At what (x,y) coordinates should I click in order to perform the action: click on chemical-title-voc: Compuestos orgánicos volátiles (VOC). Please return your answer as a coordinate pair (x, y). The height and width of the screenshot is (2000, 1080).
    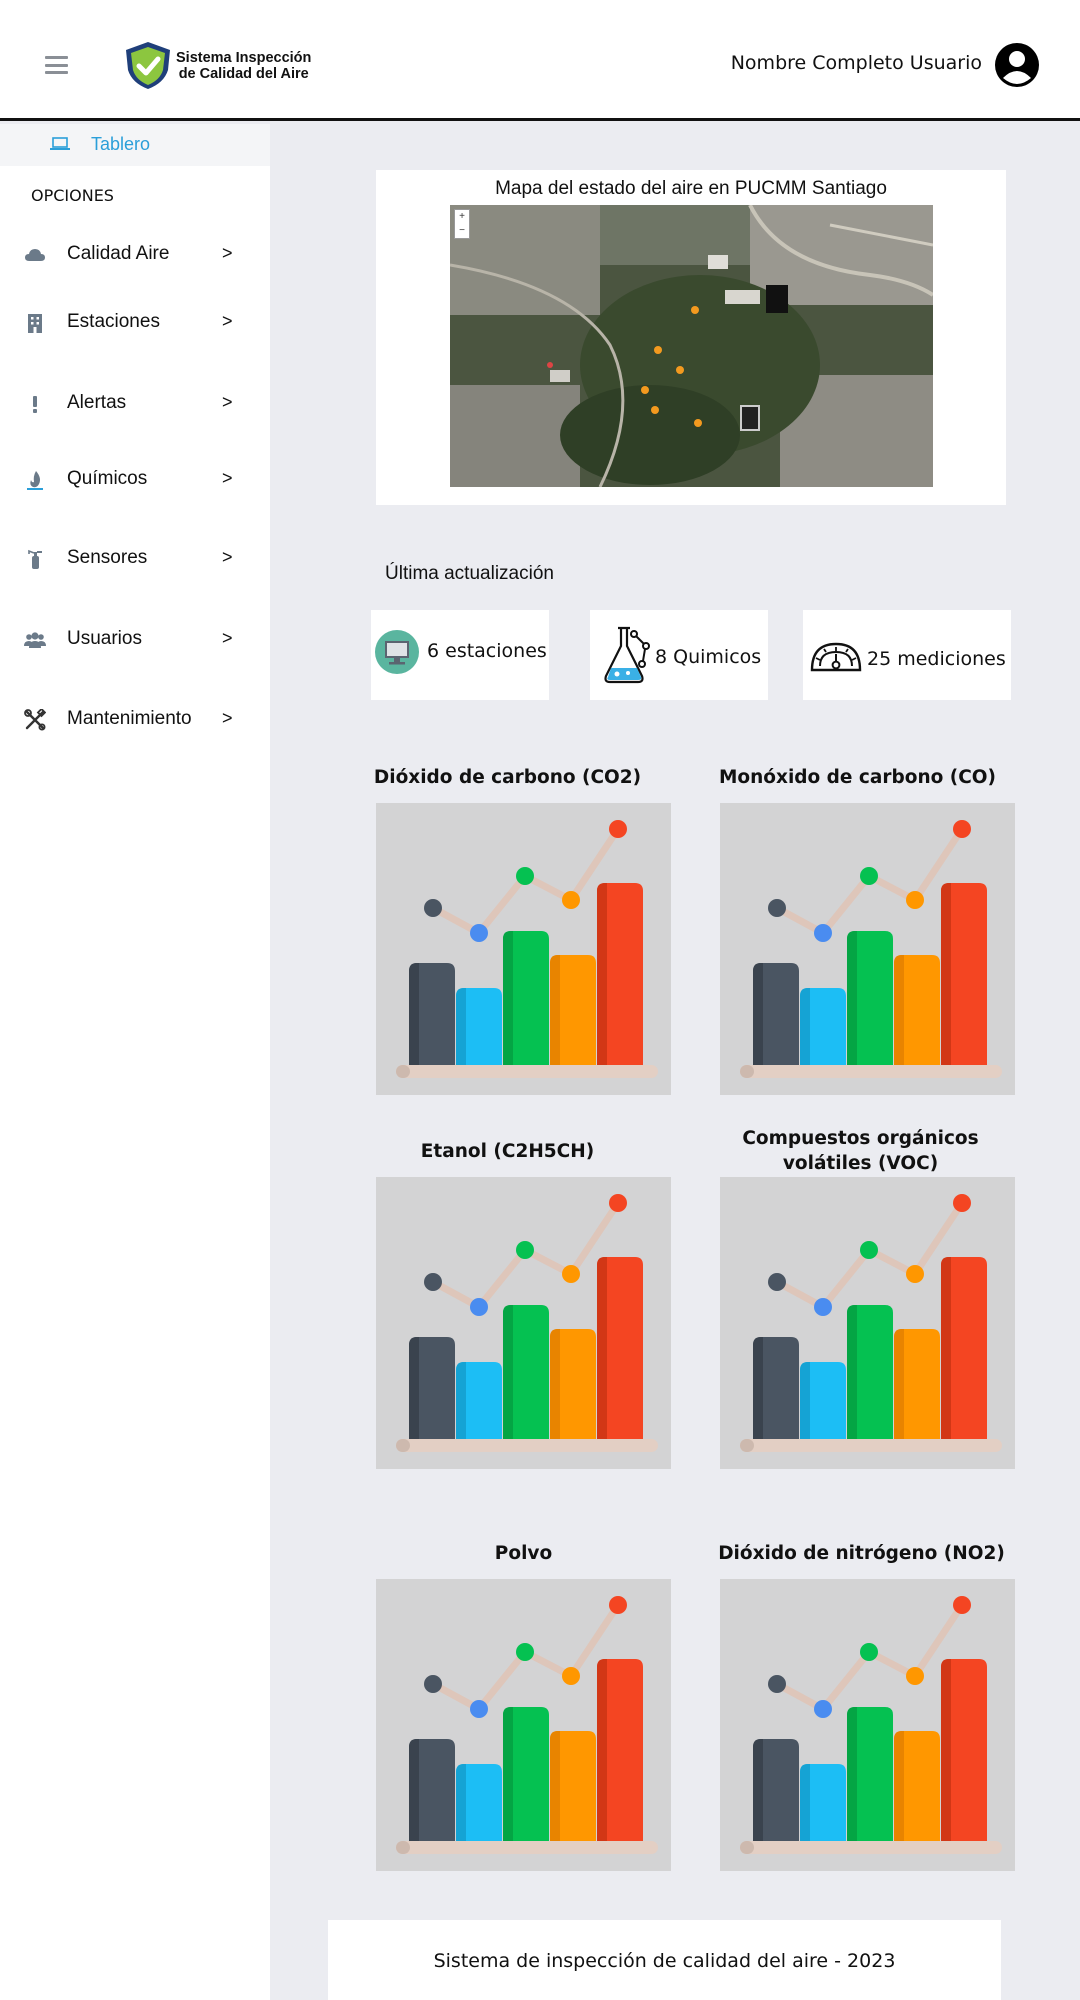
    Looking at the image, I should click on (860, 1151).